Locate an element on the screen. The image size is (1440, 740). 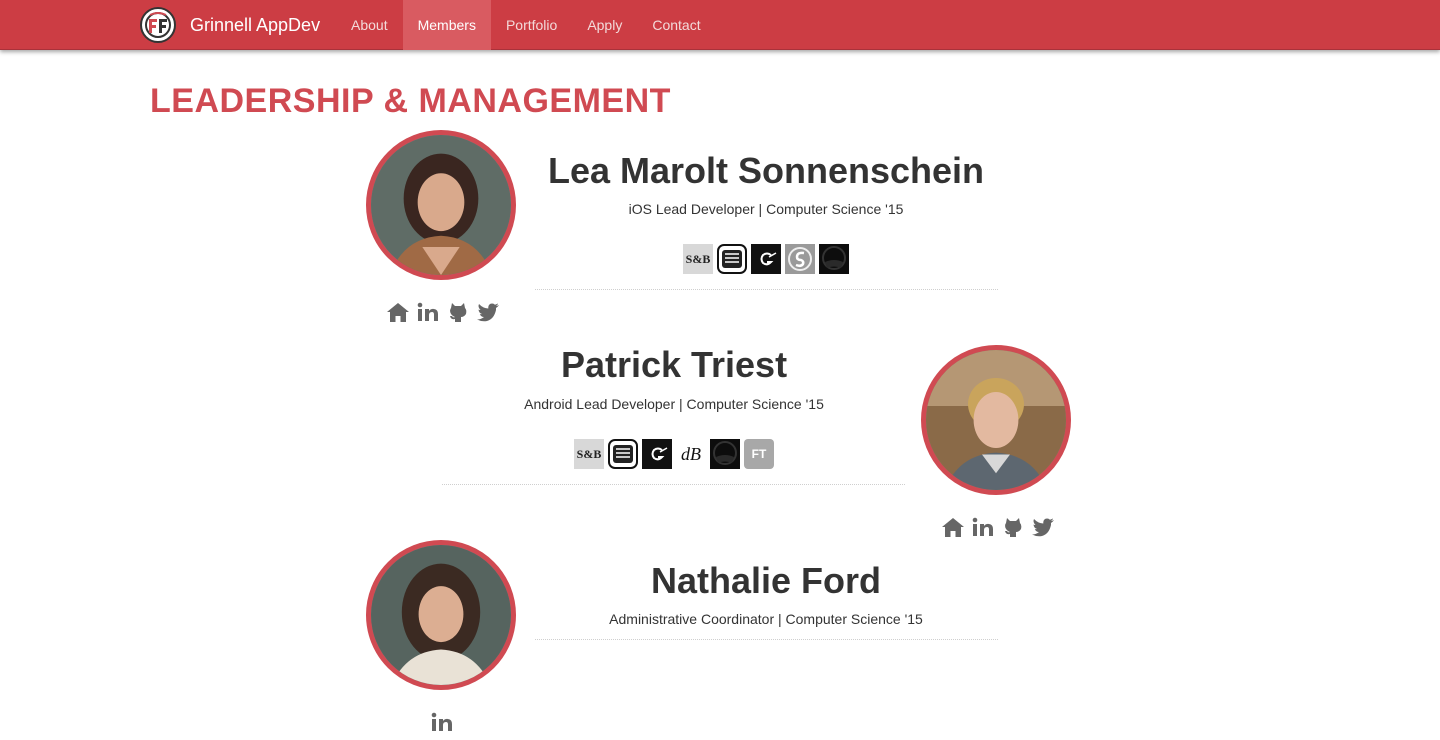
app-s-icon is located at coordinates (800, 259).